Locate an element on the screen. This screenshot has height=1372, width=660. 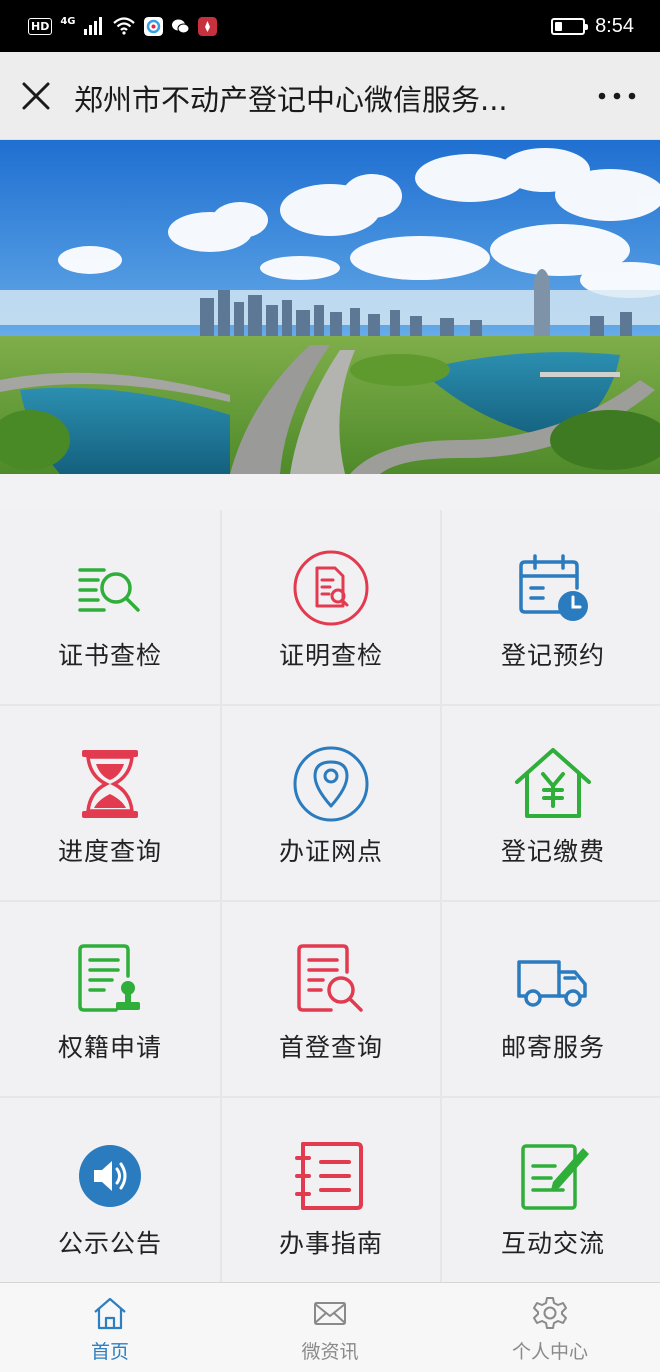
service-registration-appointment: 登记预约 is located at coordinates (551, 607).